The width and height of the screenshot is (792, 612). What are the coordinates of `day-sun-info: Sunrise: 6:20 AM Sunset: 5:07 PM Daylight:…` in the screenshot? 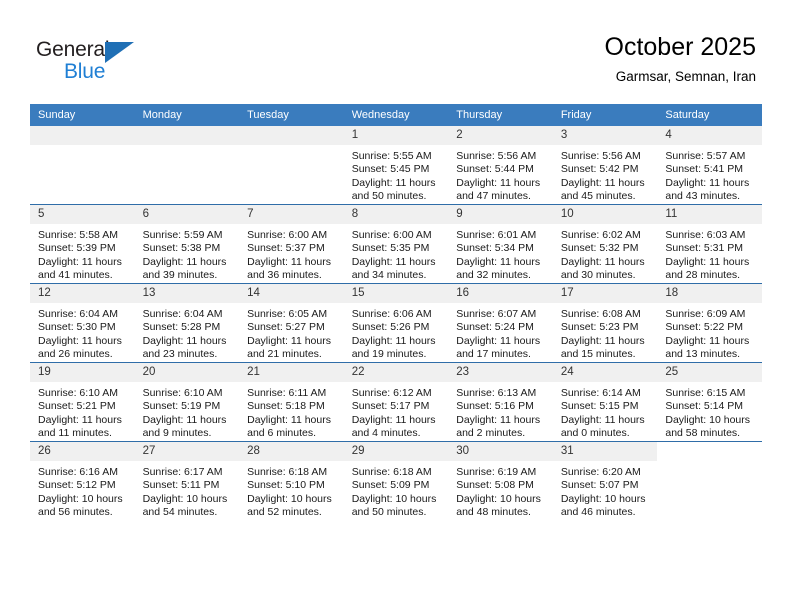 It's located at (605, 490).